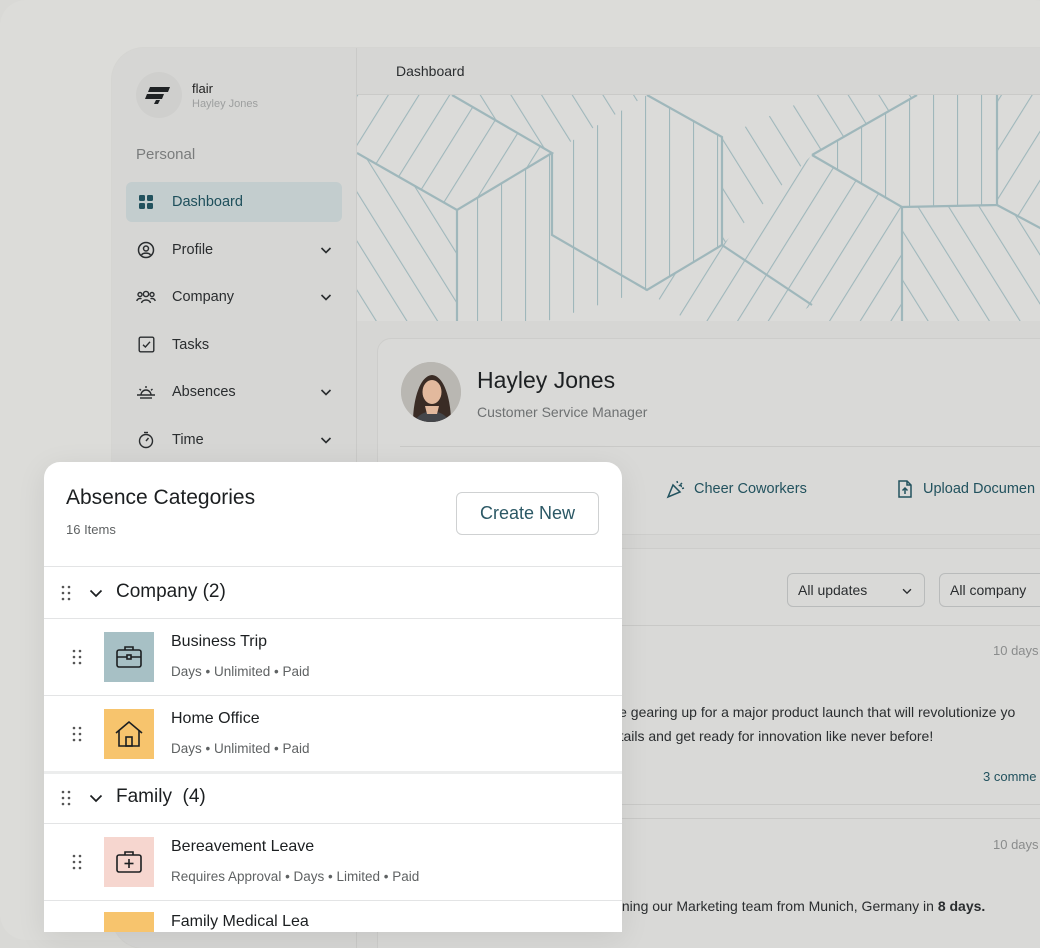 This screenshot has width=1040, height=948. What do you see at coordinates (193, 249) in the screenshot?
I see `sidebar-item-label: Profile` at bounding box center [193, 249].